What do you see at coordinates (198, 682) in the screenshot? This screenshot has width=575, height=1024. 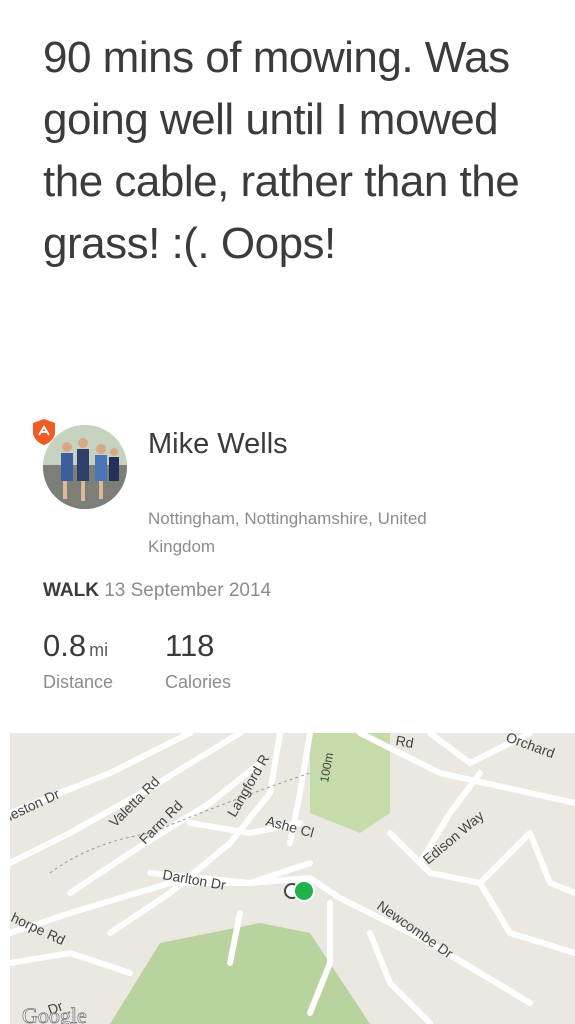 I see `calories-label: Calories` at bounding box center [198, 682].